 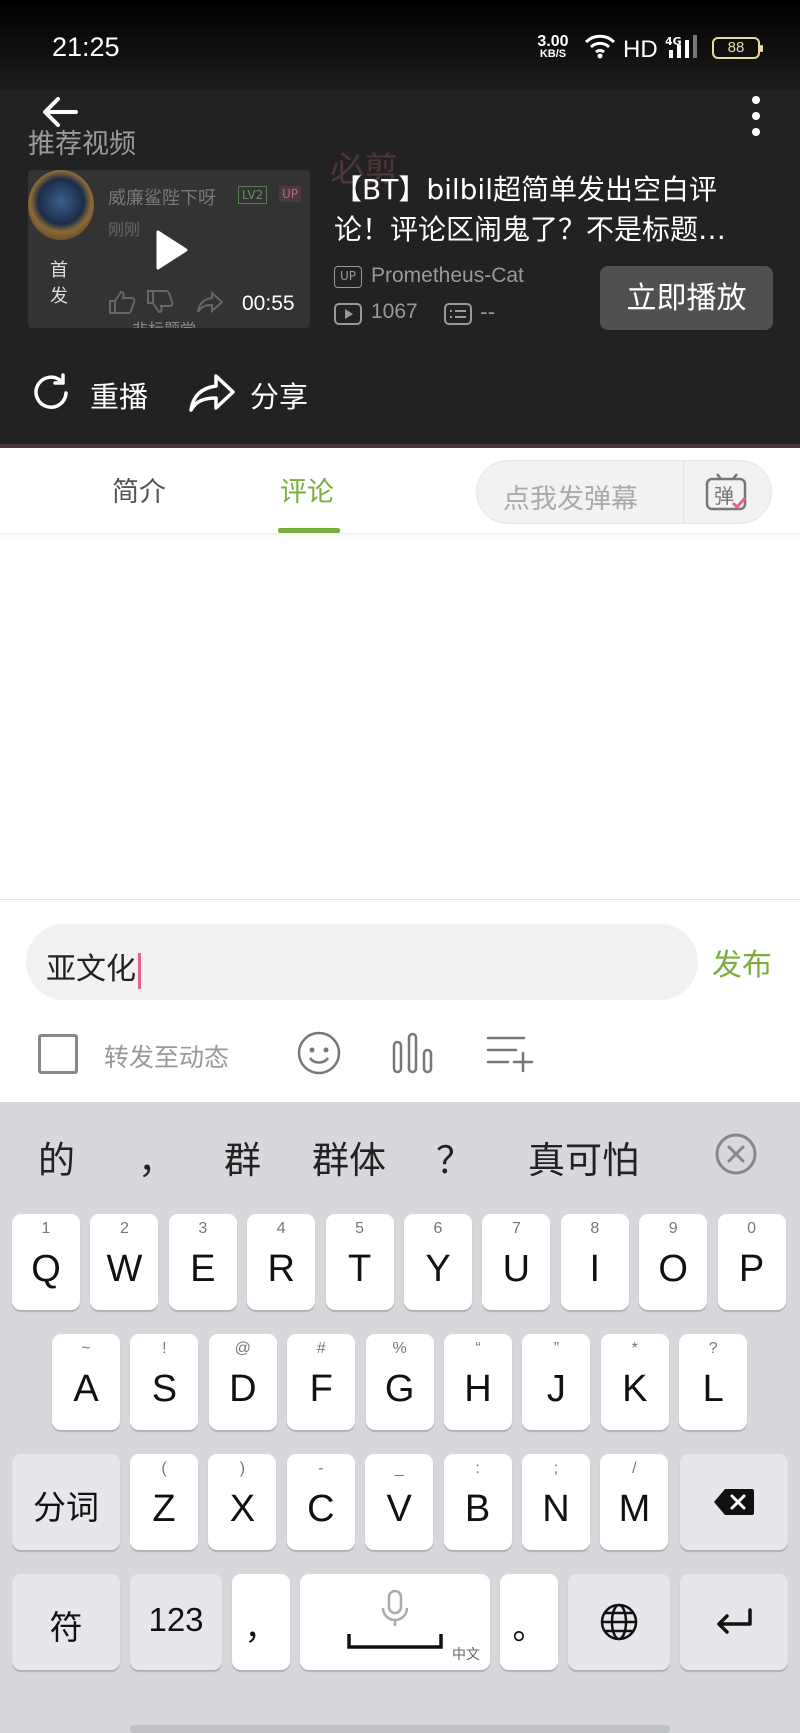 I want to click on uploader-name: Prometheus-Cat, so click(x=447, y=276).